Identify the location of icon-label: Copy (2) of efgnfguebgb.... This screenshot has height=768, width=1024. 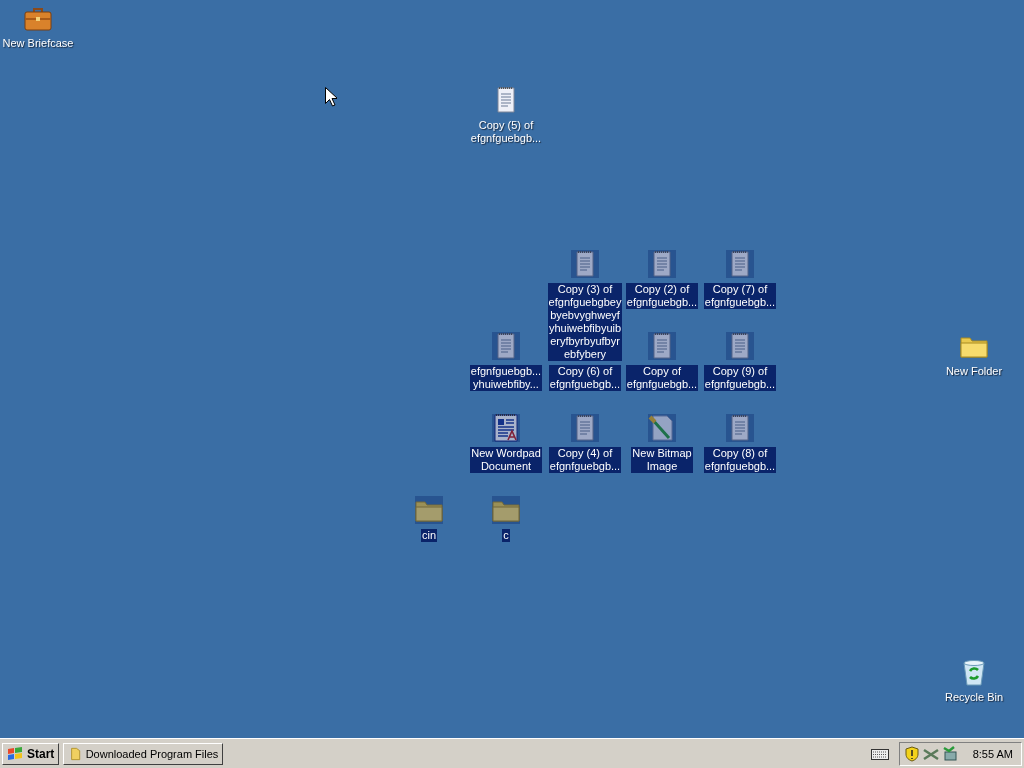
(662, 296).